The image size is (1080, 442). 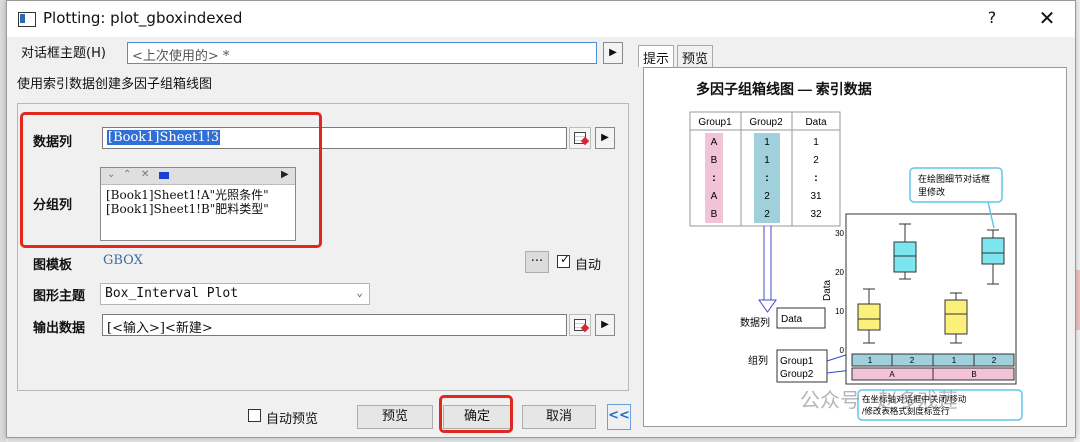 I want to click on collapse-button: <<, so click(x=619, y=417).